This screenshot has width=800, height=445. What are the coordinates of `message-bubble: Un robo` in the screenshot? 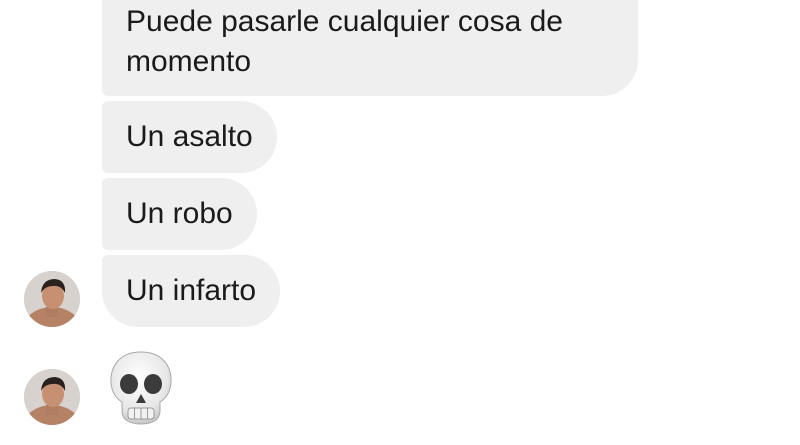 It's located at (179, 214).